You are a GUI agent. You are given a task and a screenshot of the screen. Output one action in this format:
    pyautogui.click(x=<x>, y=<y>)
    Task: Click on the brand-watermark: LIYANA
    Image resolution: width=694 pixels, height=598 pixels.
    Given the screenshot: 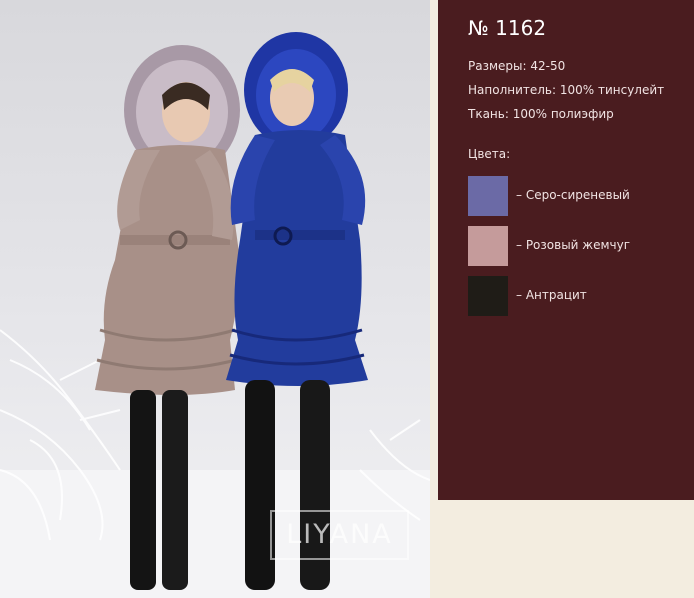 What is the action you would take?
    pyautogui.click(x=339, y=535)
    